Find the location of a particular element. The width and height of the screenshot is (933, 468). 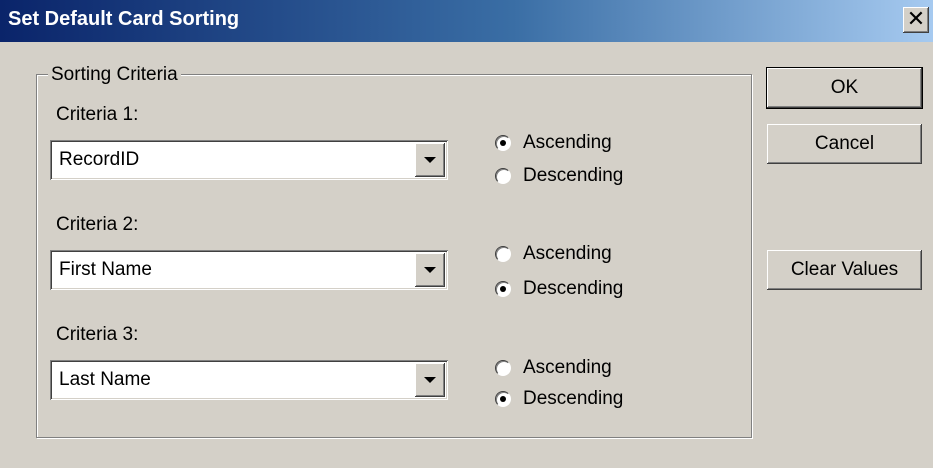

criteria-2-select: First Name is located at coordinates (249, 270).